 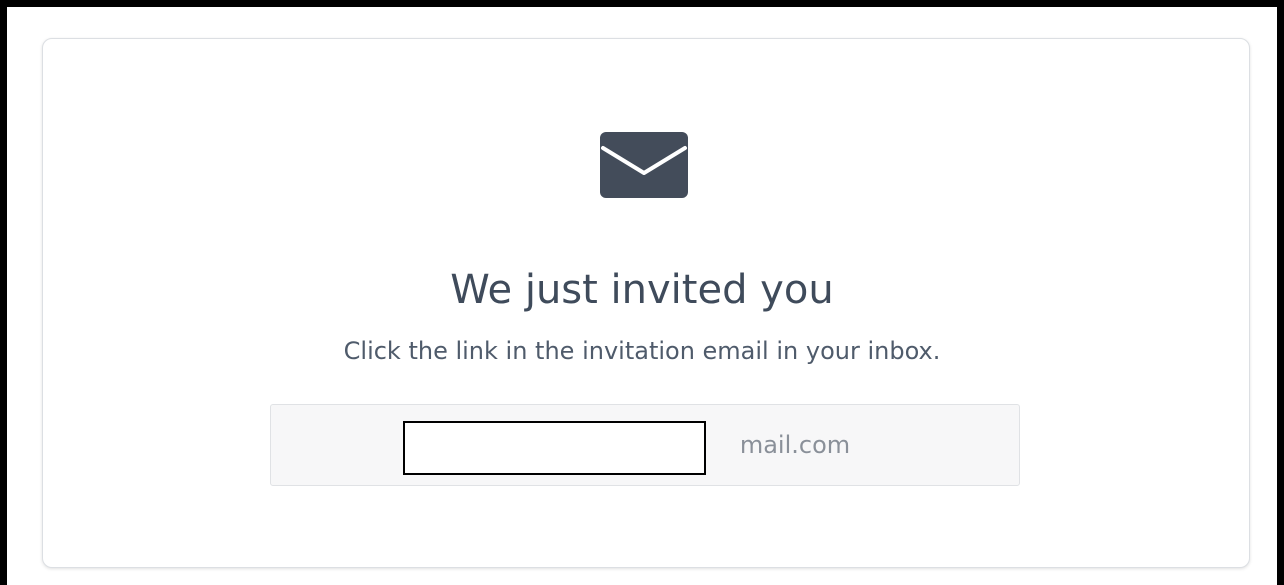 I want to click on invite-title: We just invited you, so click(x=642, y=290).